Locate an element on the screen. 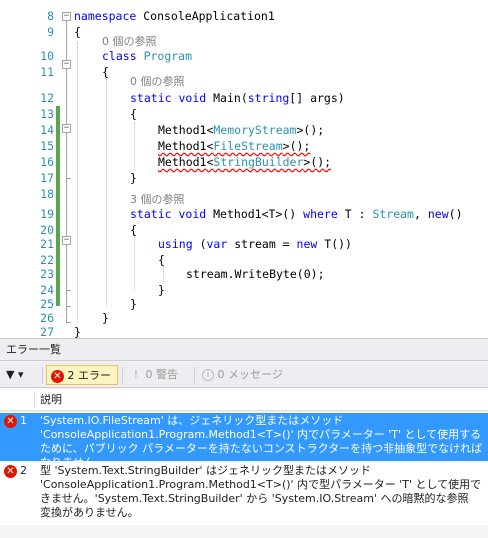 The image size is (488, 538). line-number: 21 is located at coordinates (47, 244).